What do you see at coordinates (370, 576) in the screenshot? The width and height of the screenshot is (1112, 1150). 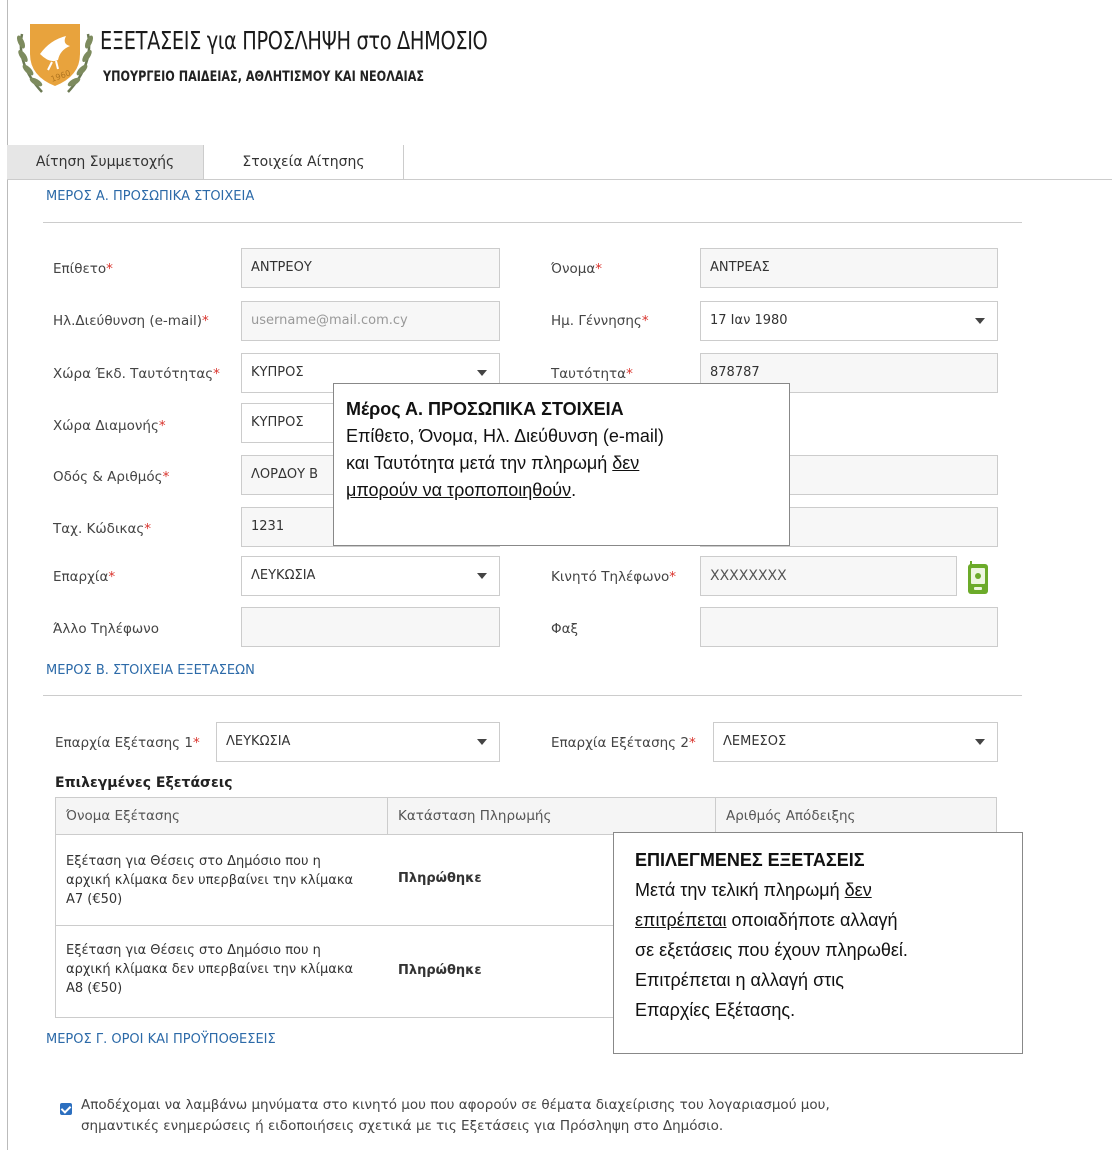 I see `district-select: ΛΕΥΚΩΣΙΑ` at bounding box center [370, 576].